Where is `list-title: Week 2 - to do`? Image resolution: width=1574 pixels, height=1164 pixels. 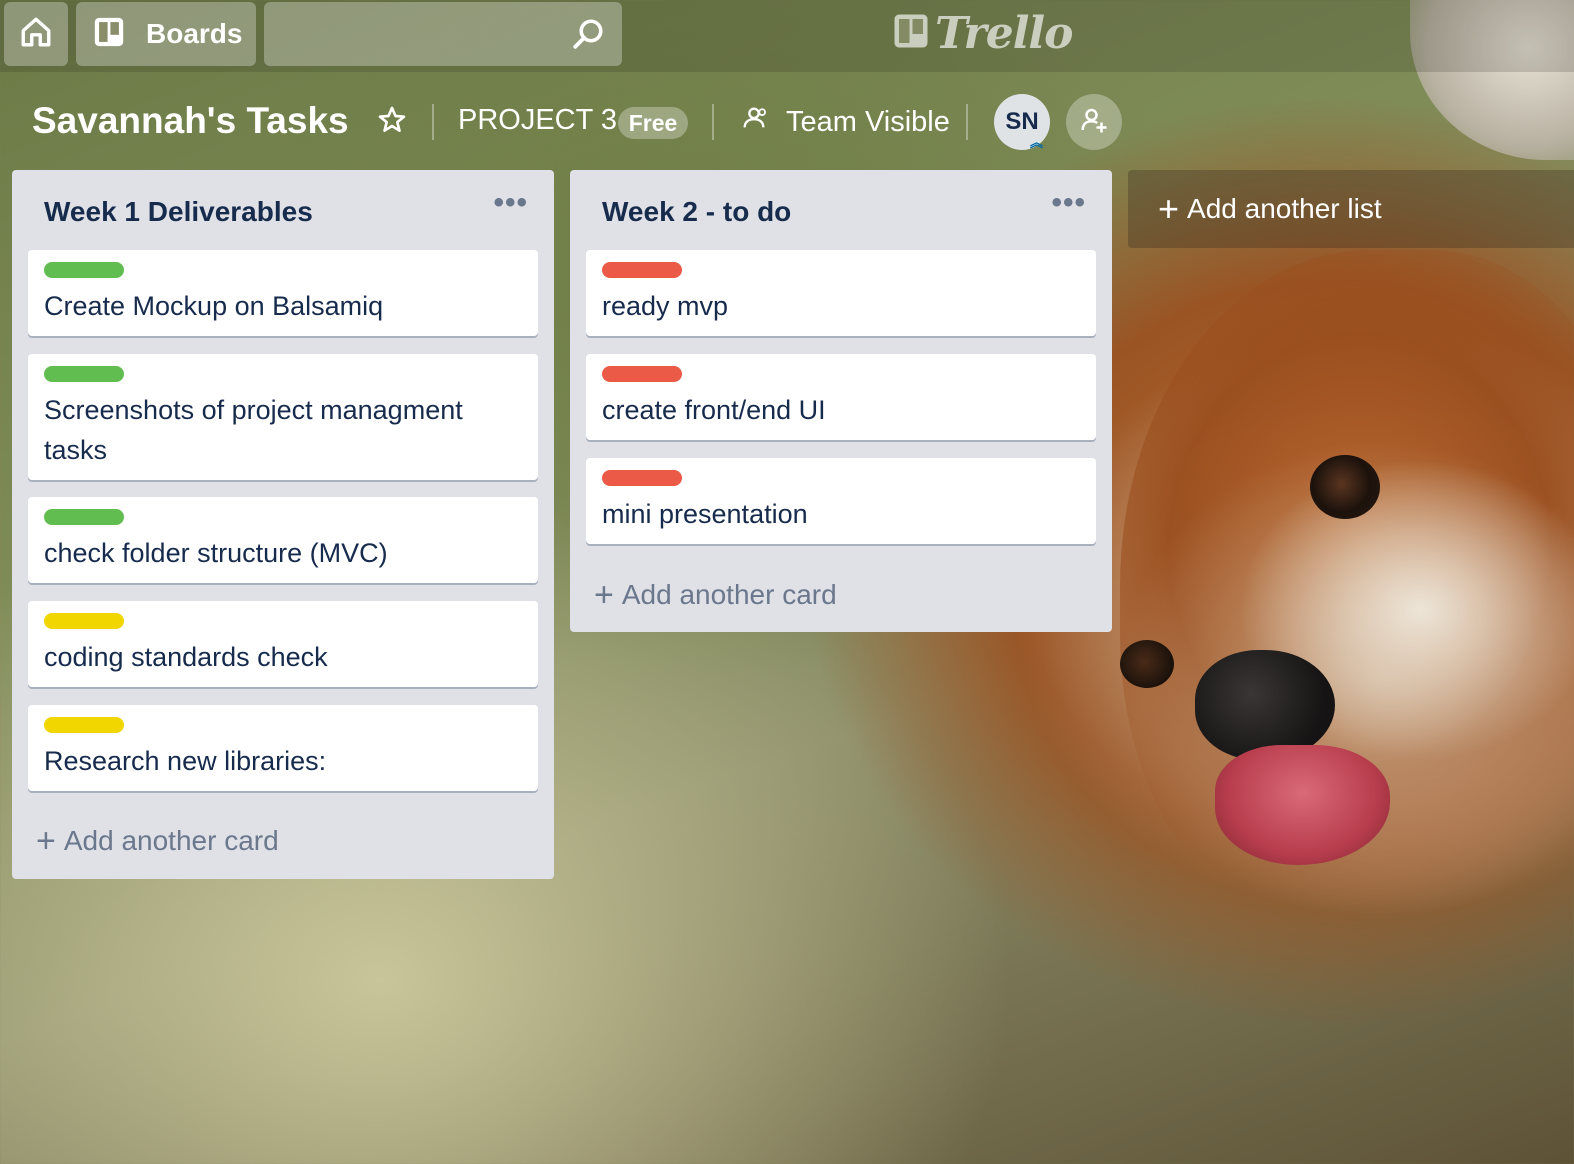
list-title: Week 2 - to do is located at coordinates (696, 212).